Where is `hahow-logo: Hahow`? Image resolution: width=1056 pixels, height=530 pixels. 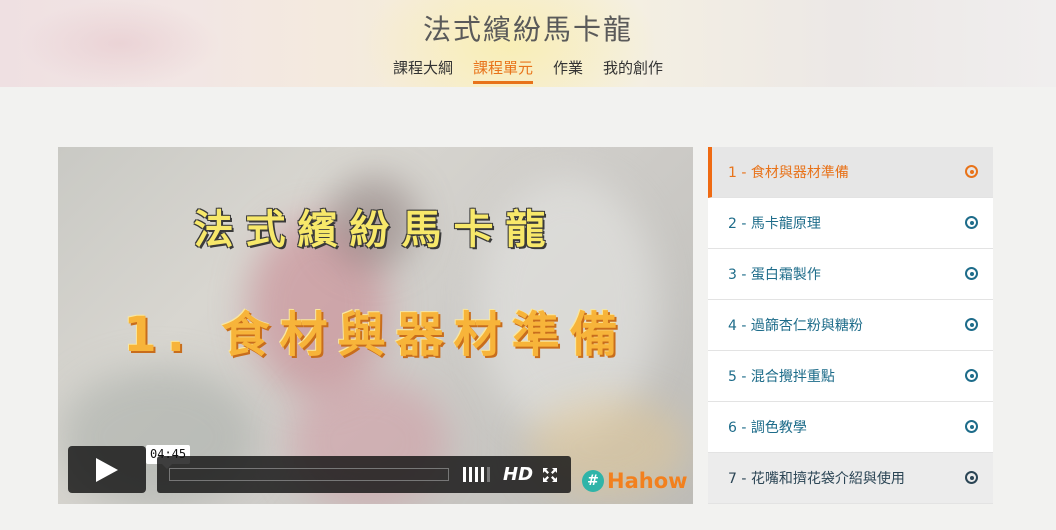
hahow-logo: Hahow is located at coordinates (635, 481).